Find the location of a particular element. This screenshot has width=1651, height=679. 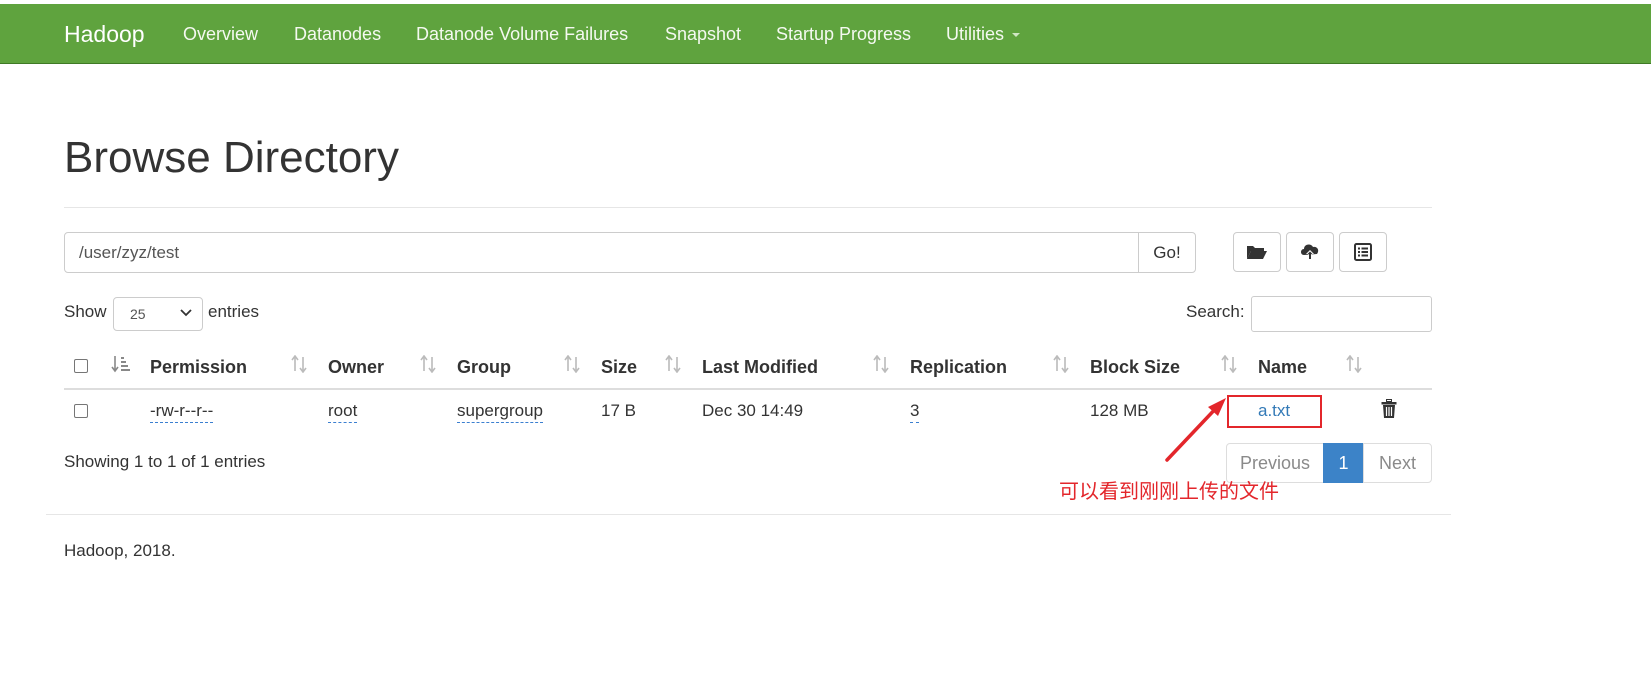

column-header-owner: Owner is located at coordinates (356, 367).